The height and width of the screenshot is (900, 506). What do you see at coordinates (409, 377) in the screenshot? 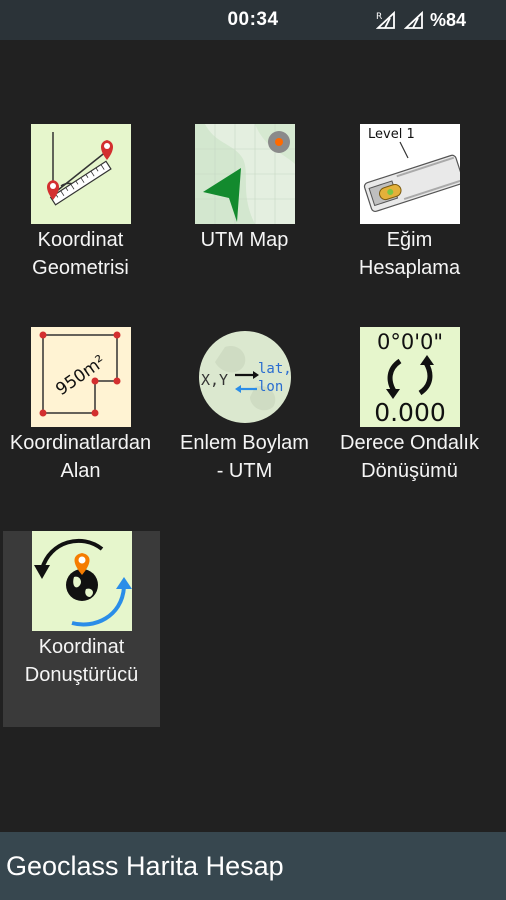
I see `degree-decimal-icon: 0°0'0" 0.000` at bounding box center [409, 377].